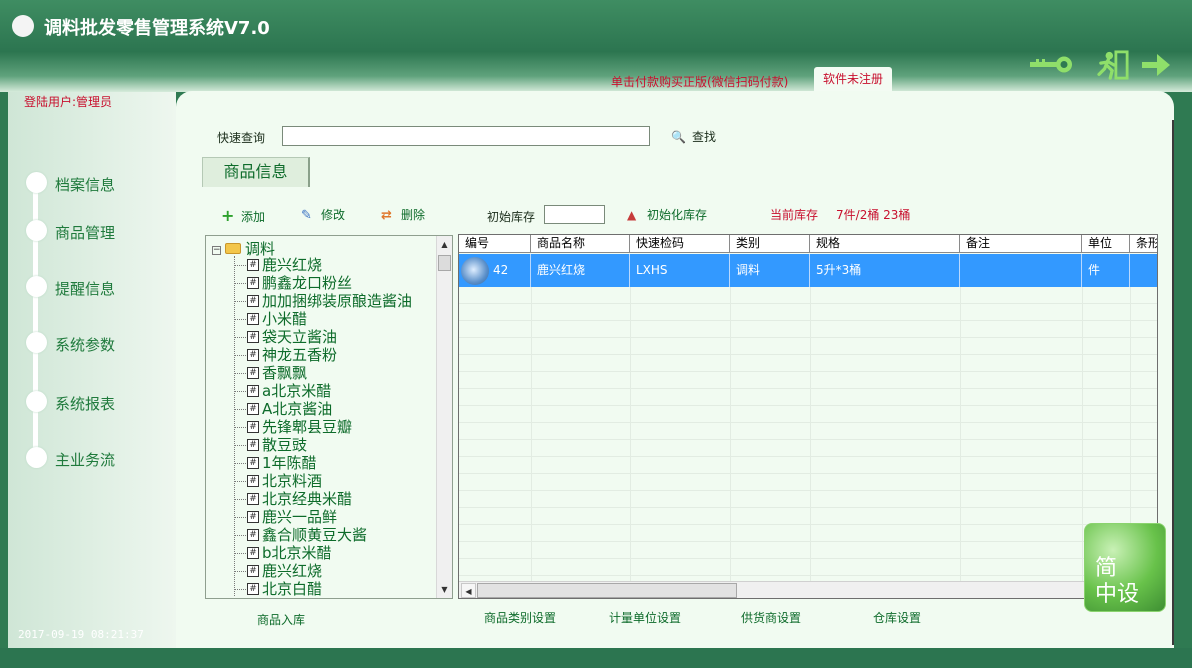  Describe the element at coordinates (1143, 270) in the screenshot. I see `cell-barcode` at that location.